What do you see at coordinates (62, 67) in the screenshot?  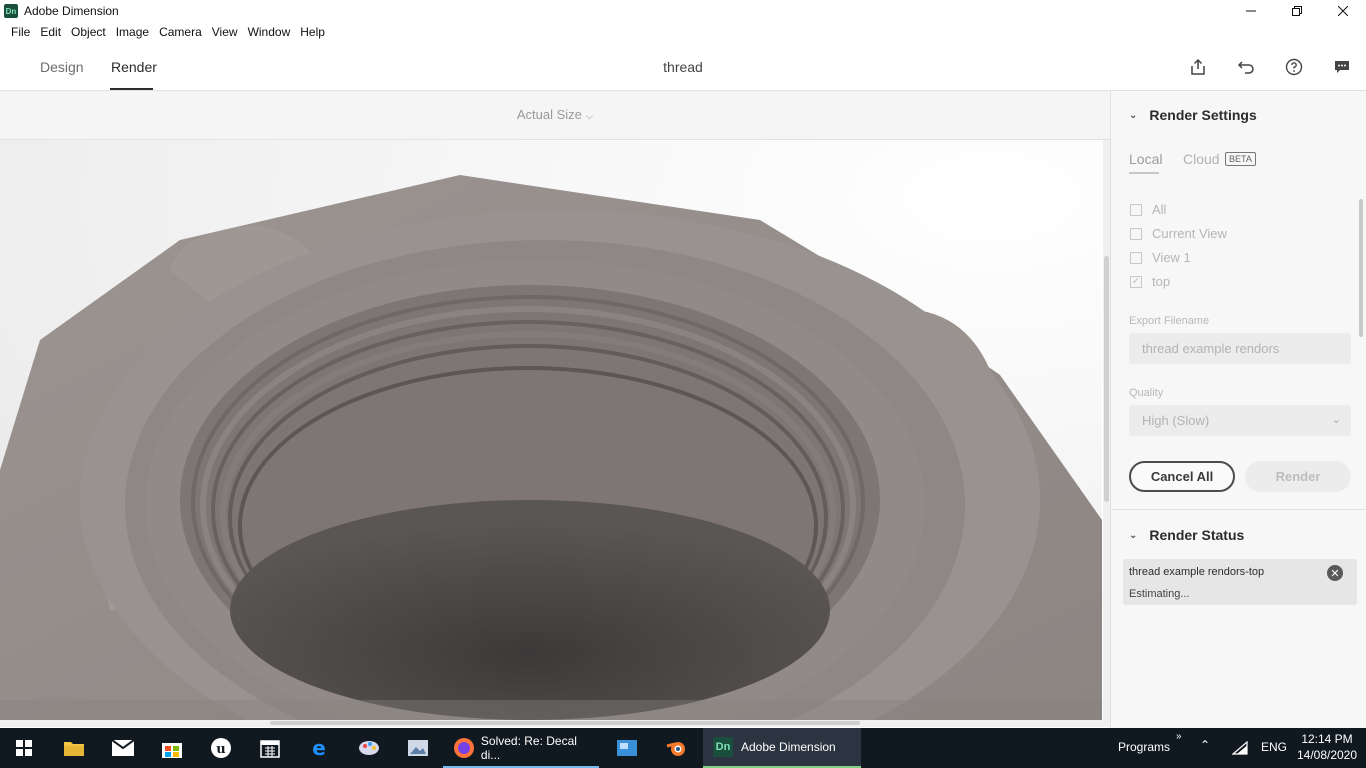 I see `tab-design: Design` at bounding box center [62, 67].